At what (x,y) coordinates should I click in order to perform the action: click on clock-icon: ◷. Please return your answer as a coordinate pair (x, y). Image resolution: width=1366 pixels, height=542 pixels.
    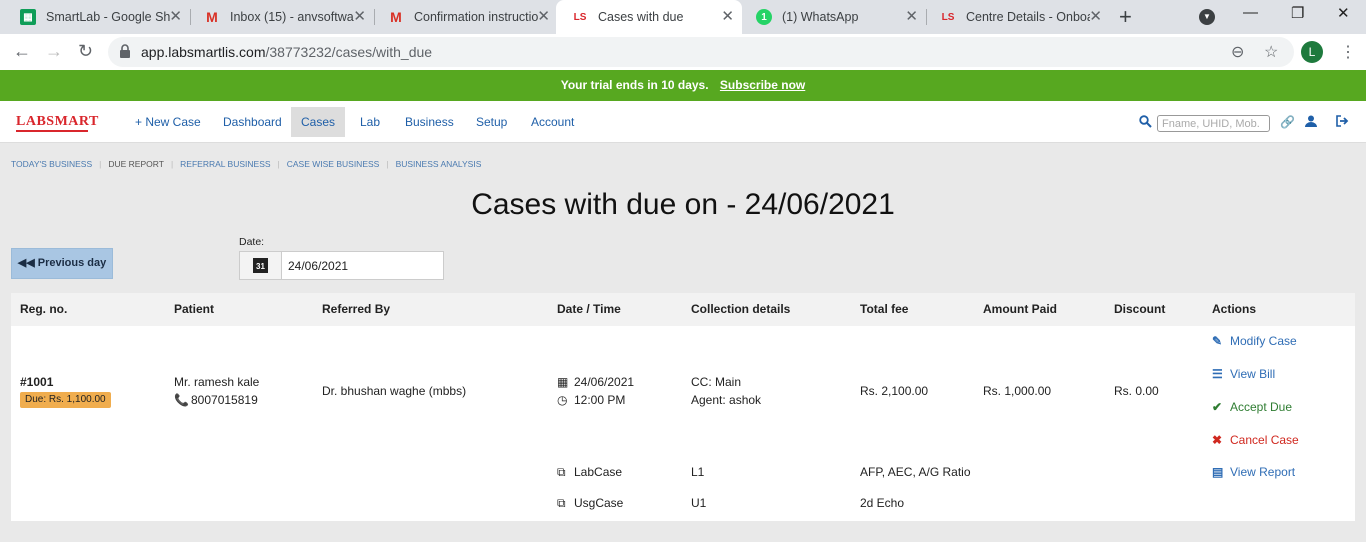
    Looking at the image, I should click on (562, 400).